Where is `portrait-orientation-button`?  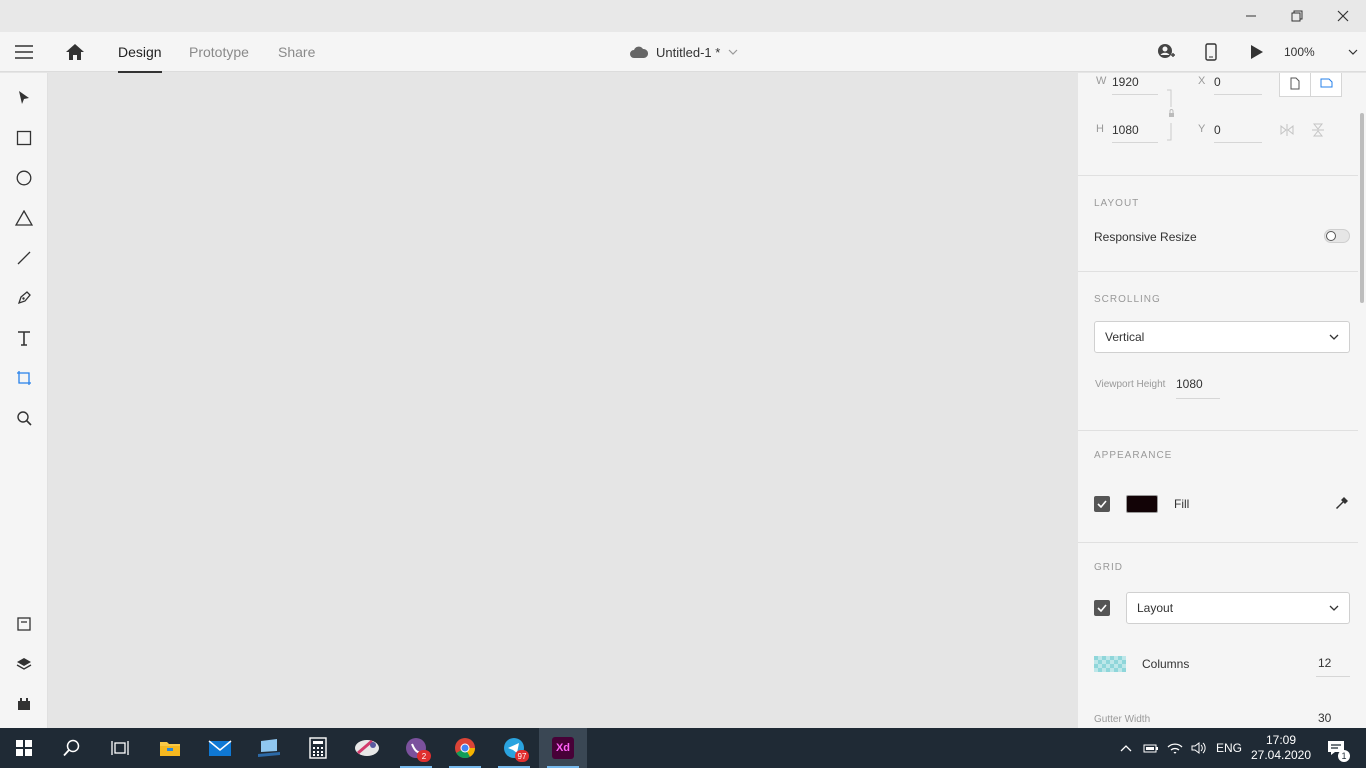
portrait-orientation-button is located at coordinates (1295, 85).